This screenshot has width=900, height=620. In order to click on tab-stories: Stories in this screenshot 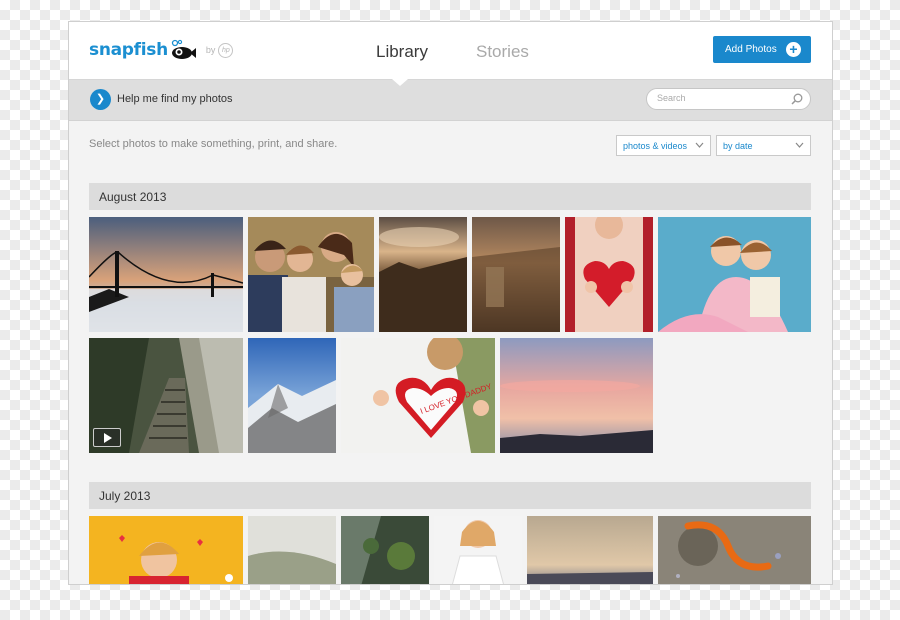, I will do `click(502, 52)`.